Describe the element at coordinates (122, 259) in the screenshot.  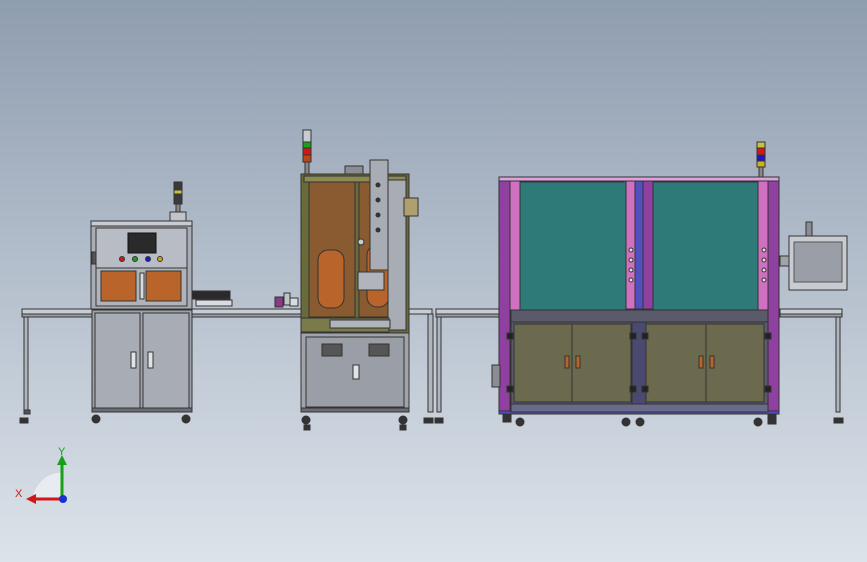
I see `control-button` at that location.